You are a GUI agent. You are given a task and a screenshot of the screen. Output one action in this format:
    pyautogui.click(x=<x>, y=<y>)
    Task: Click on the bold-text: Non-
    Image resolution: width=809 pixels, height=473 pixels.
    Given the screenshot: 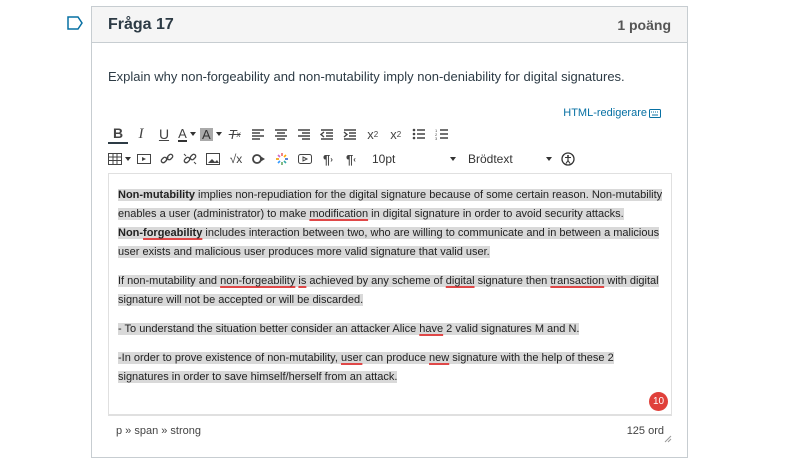 What is the action you would take?
    pyautogui.click(x=131, y=233)
    